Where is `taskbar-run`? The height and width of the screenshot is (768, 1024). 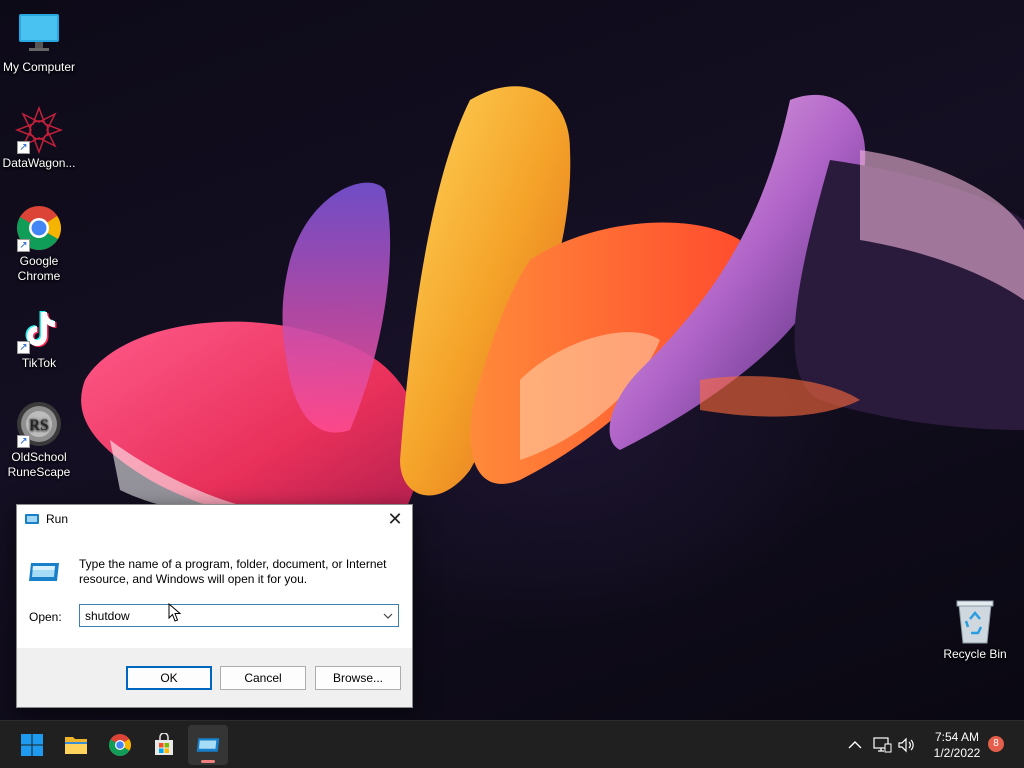
taskbar-run is located at coordinates (208, 745).